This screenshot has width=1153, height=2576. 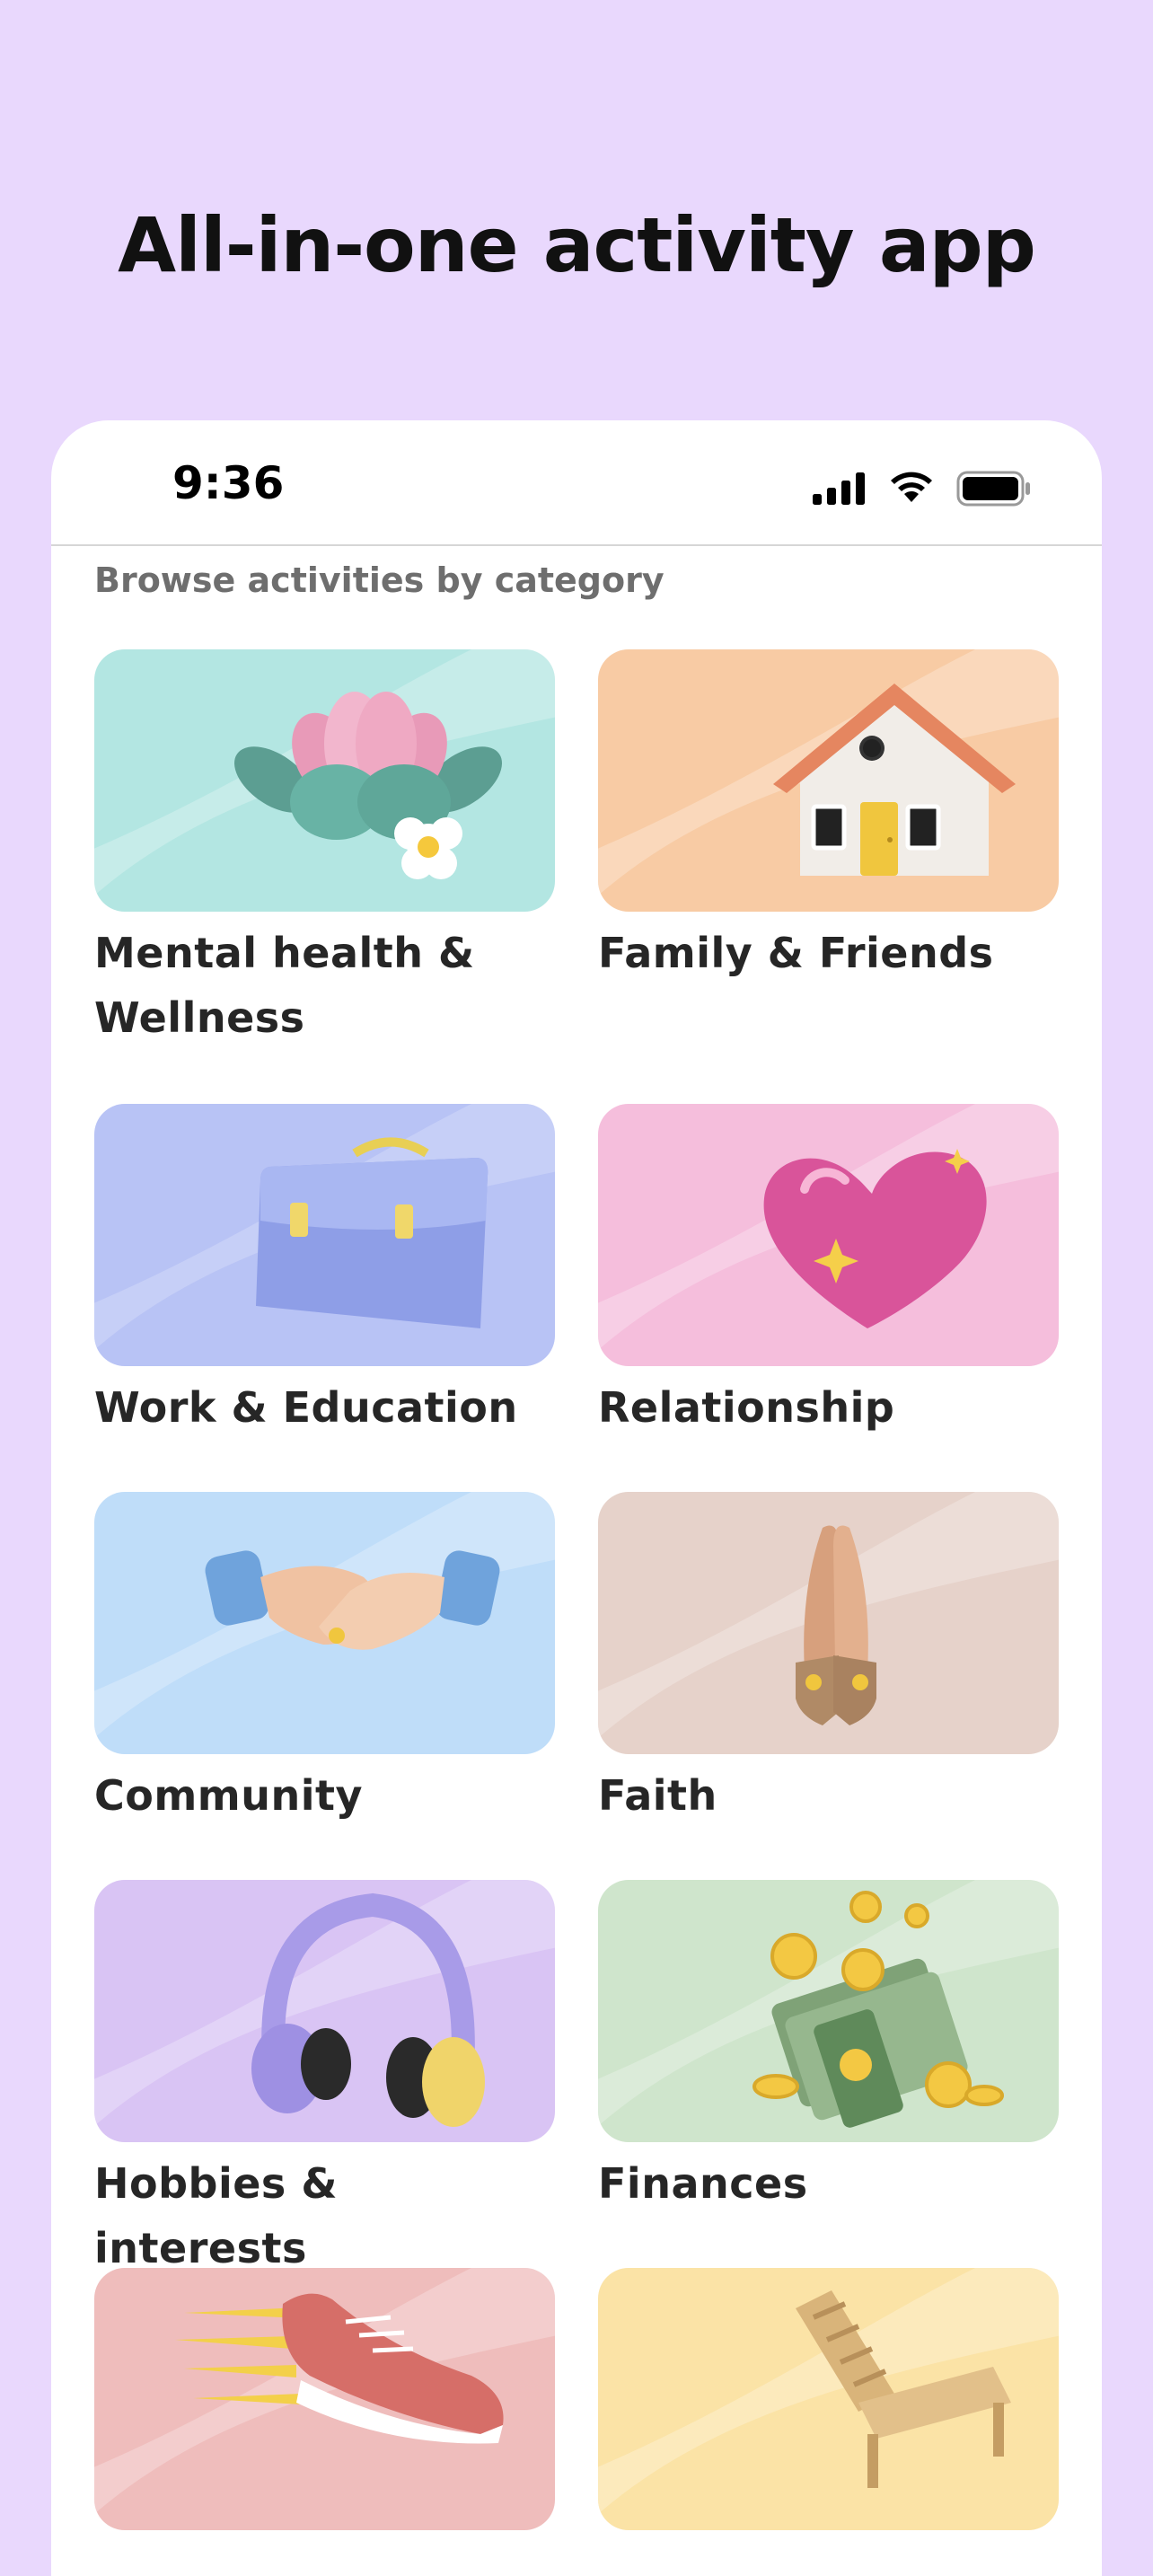 I want to click on category-card-family-friends: Family & Friends, so click(x=828, y=817).